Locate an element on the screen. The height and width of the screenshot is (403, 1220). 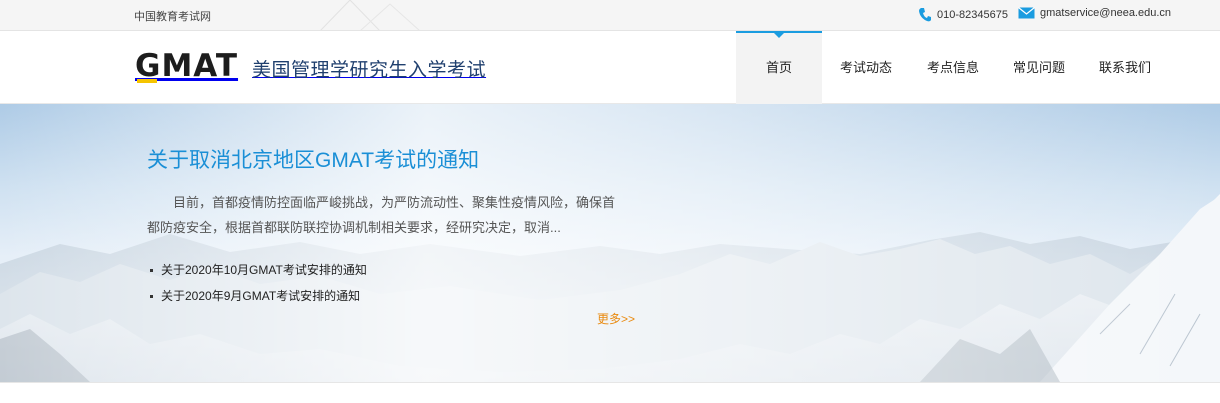
main-nav: 首页 考试动态 考点信息 常见问题 联系我们 is located at coordinates (952, 67).